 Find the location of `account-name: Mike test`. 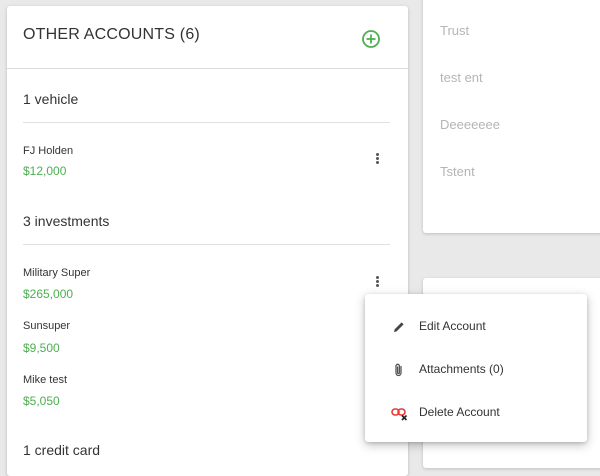

account-name: Mike test is located at coordinates (45, 380).